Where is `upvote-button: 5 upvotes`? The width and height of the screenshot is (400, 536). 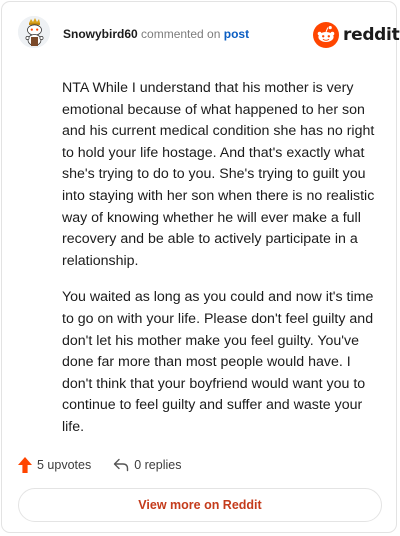
upvote-button: 5 upvotes is located at coordinates (54, 465).